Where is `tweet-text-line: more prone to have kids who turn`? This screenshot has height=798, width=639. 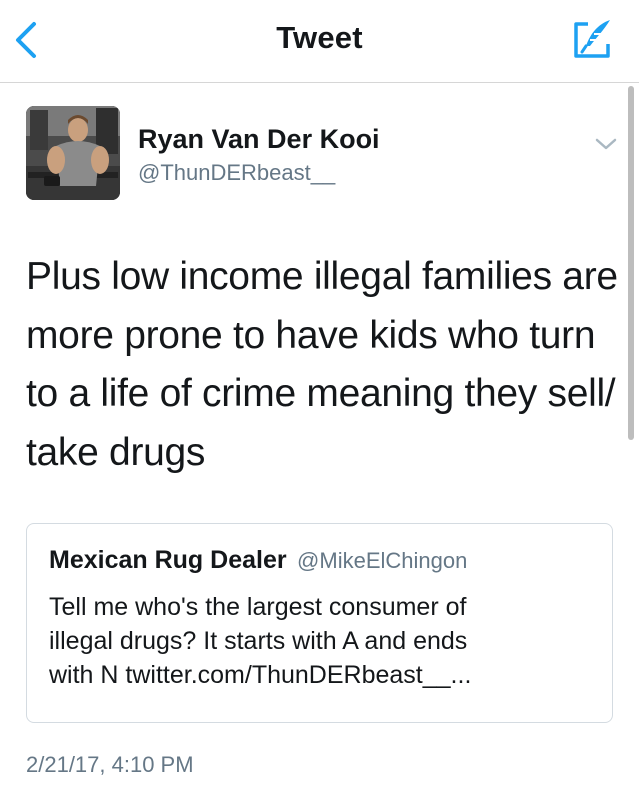
tweet-text-line: more prone to have kids who turn is located at coordinates (311, 335).